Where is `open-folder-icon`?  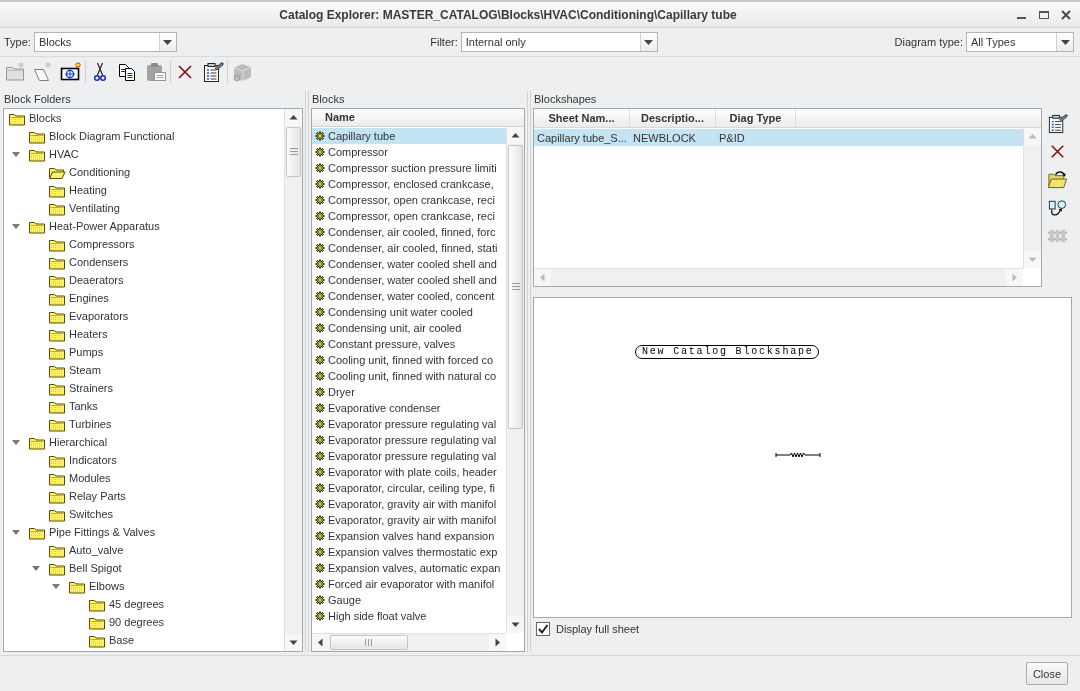
open-folder-icon is located at coordinates (1057, 179).